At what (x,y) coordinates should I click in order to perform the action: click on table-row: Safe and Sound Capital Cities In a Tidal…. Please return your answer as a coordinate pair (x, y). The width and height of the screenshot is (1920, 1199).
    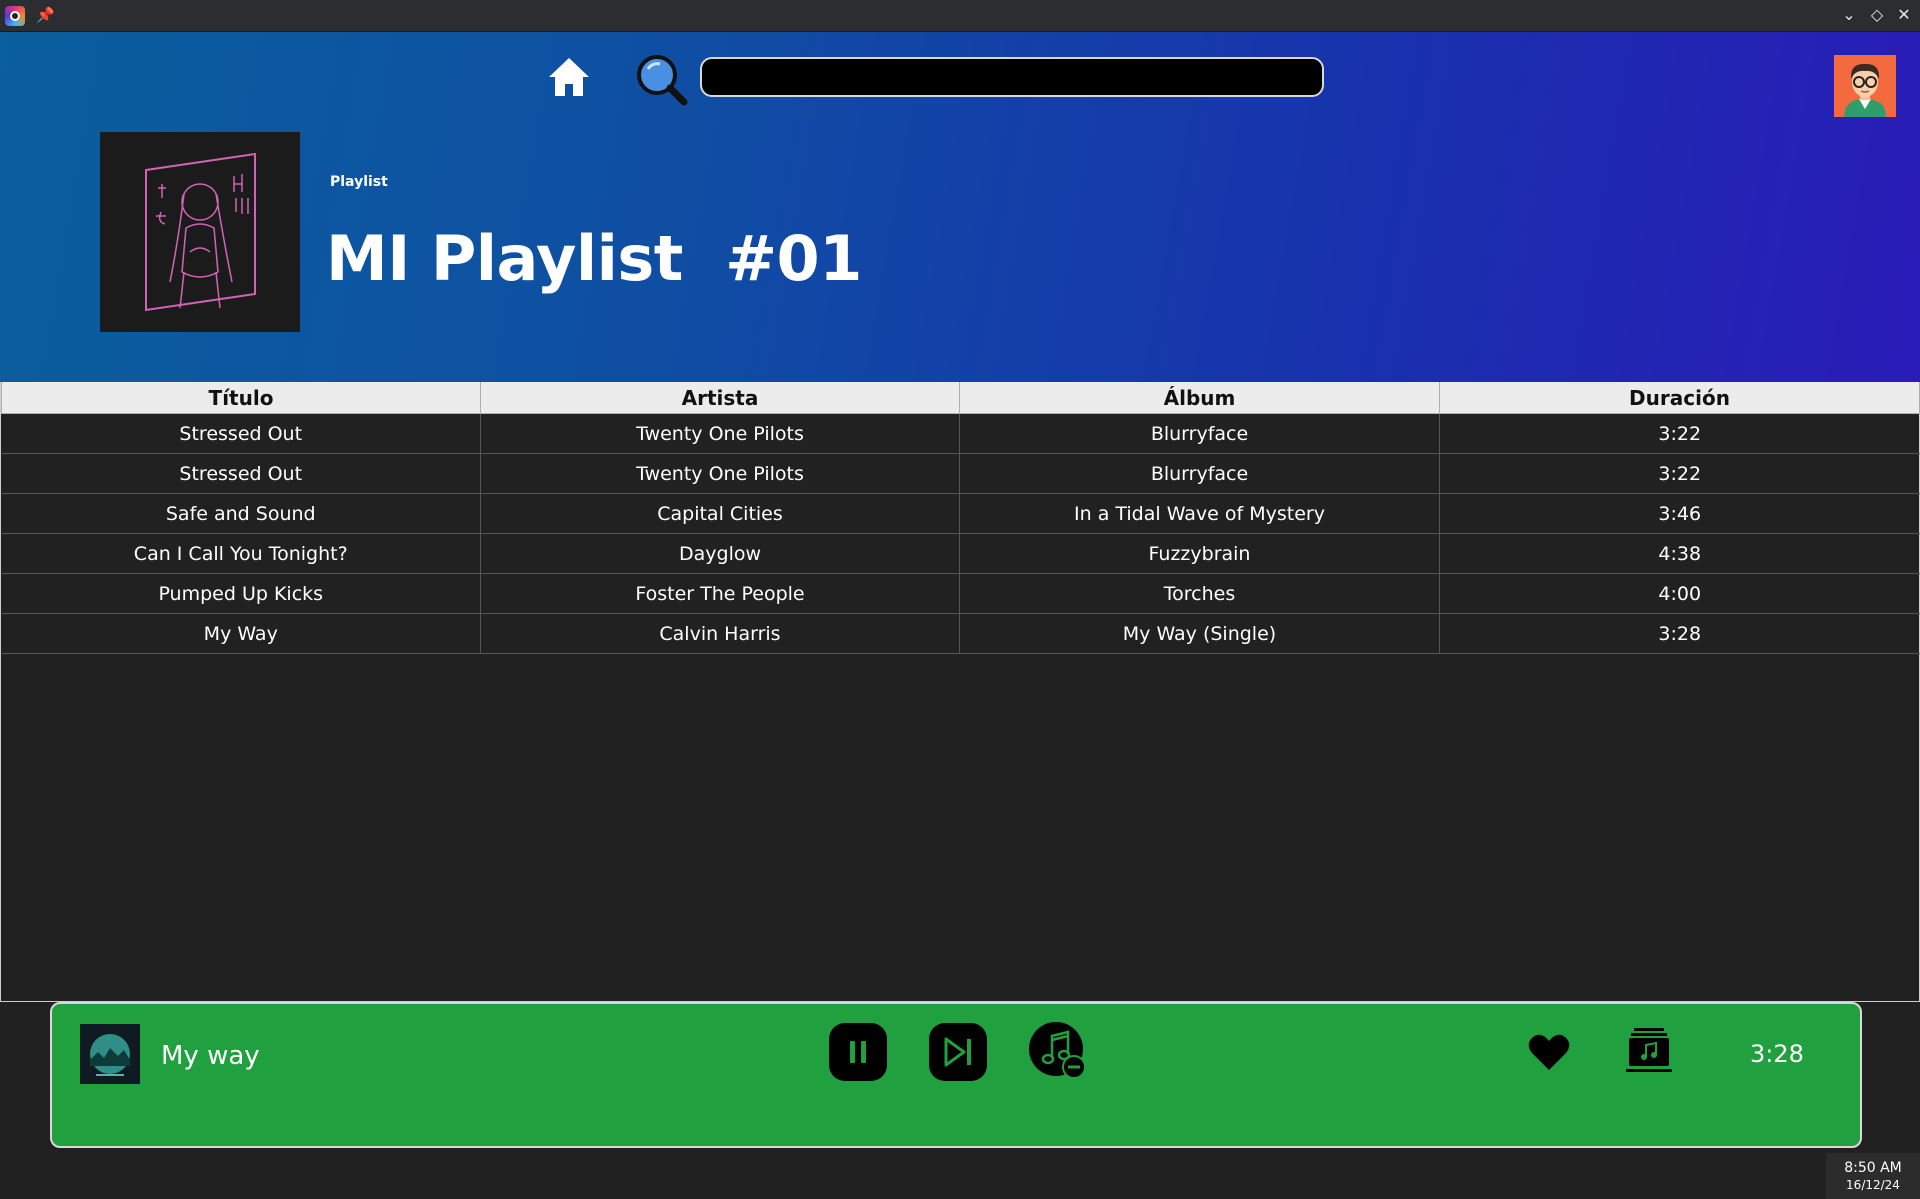
    Looking at the image, I should click on (960, 513).